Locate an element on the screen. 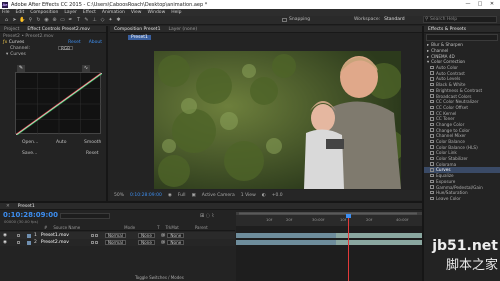  playhead-handle-icon is located at coordinates (348, 216).